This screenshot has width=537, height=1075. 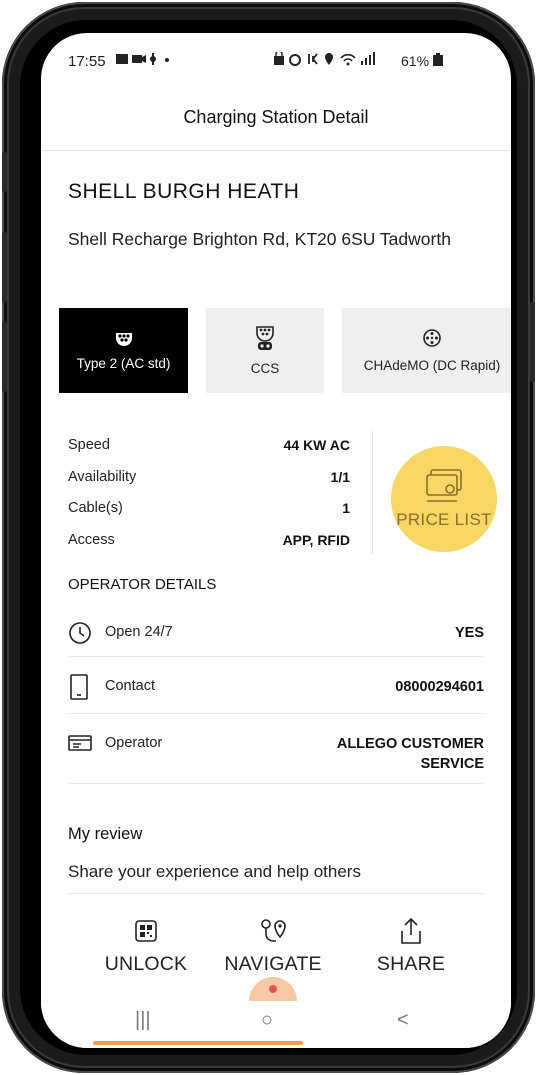 I want to click on title-bar: Charging Station Detail, so click(x=276, y=118).